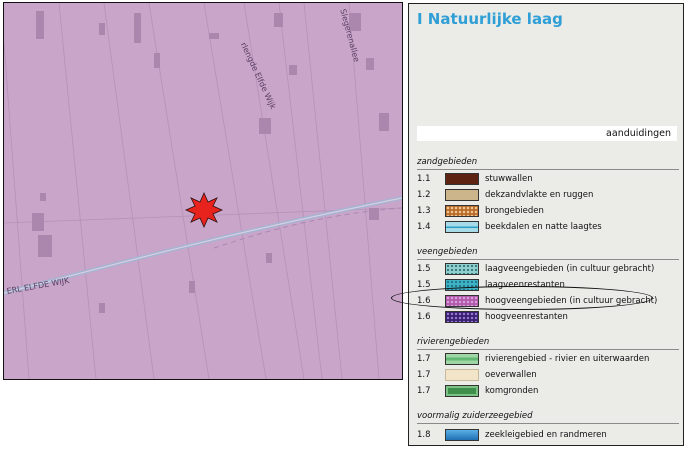  Describe the element at coordinates (462, 375) in the screenshot. I see `swatch-oeverwallen` at that location.